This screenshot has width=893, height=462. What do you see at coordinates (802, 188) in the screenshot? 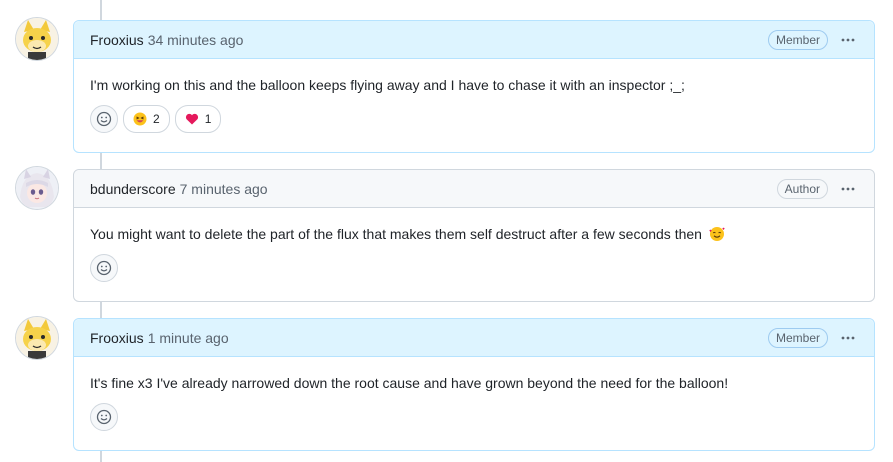
I see `role-badge: Author` at bounding box center [802, 188].